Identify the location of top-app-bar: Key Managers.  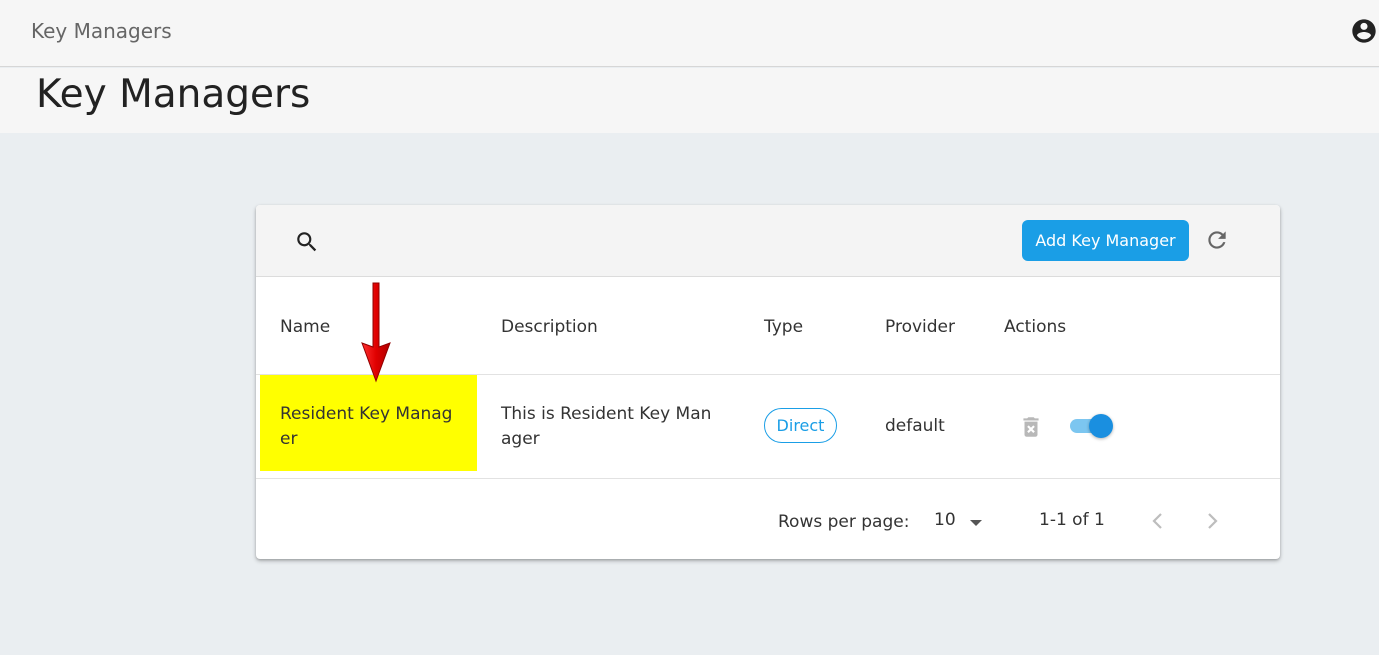
(689, 33).